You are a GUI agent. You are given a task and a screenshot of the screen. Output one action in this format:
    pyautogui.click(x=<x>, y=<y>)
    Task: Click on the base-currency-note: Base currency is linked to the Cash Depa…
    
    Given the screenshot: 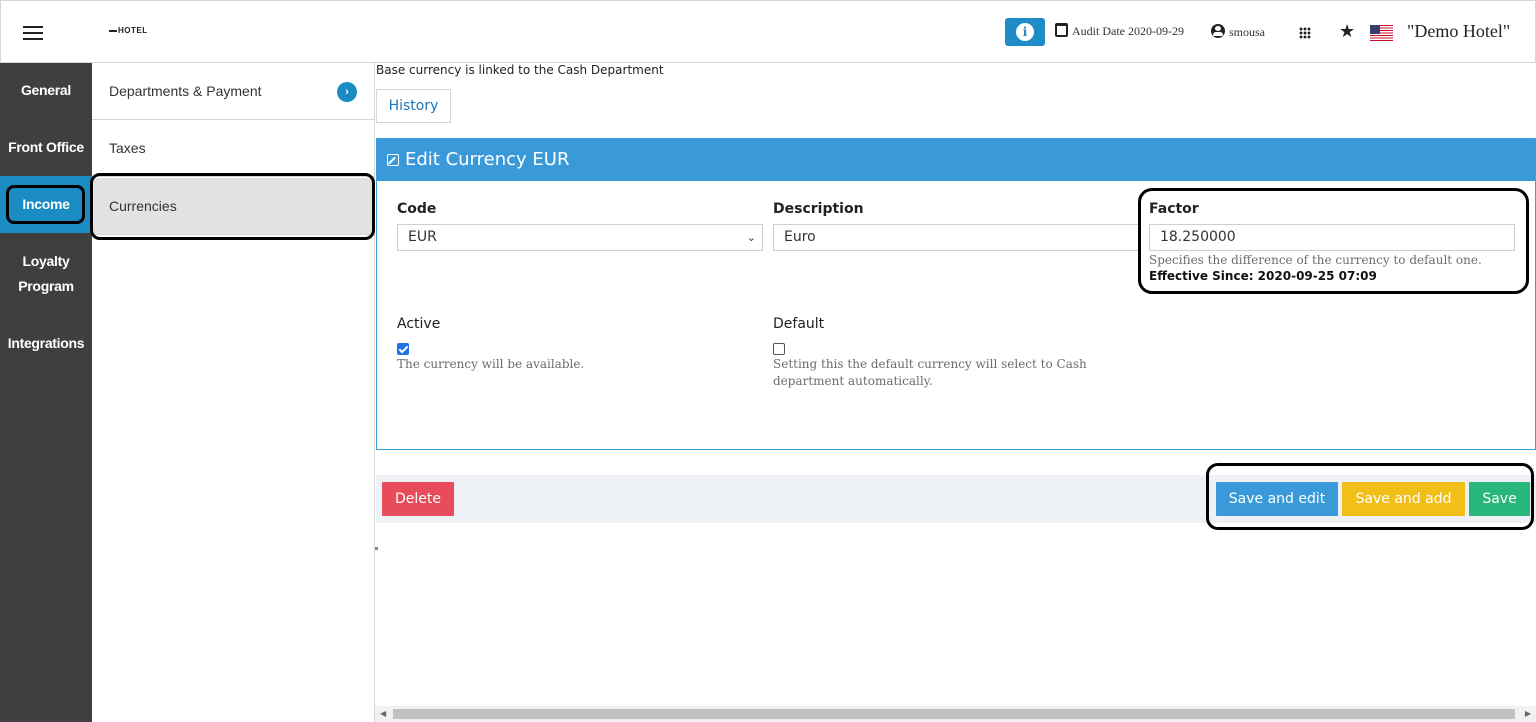 What is the action you would take?
    pyautogui.click(x=520, y=70)
    